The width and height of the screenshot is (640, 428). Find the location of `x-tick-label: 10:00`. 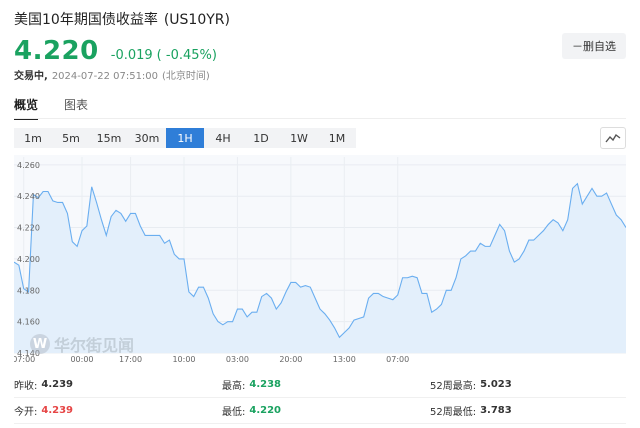

x-tick-label: 10:00 is located at coordinates (183, 359).